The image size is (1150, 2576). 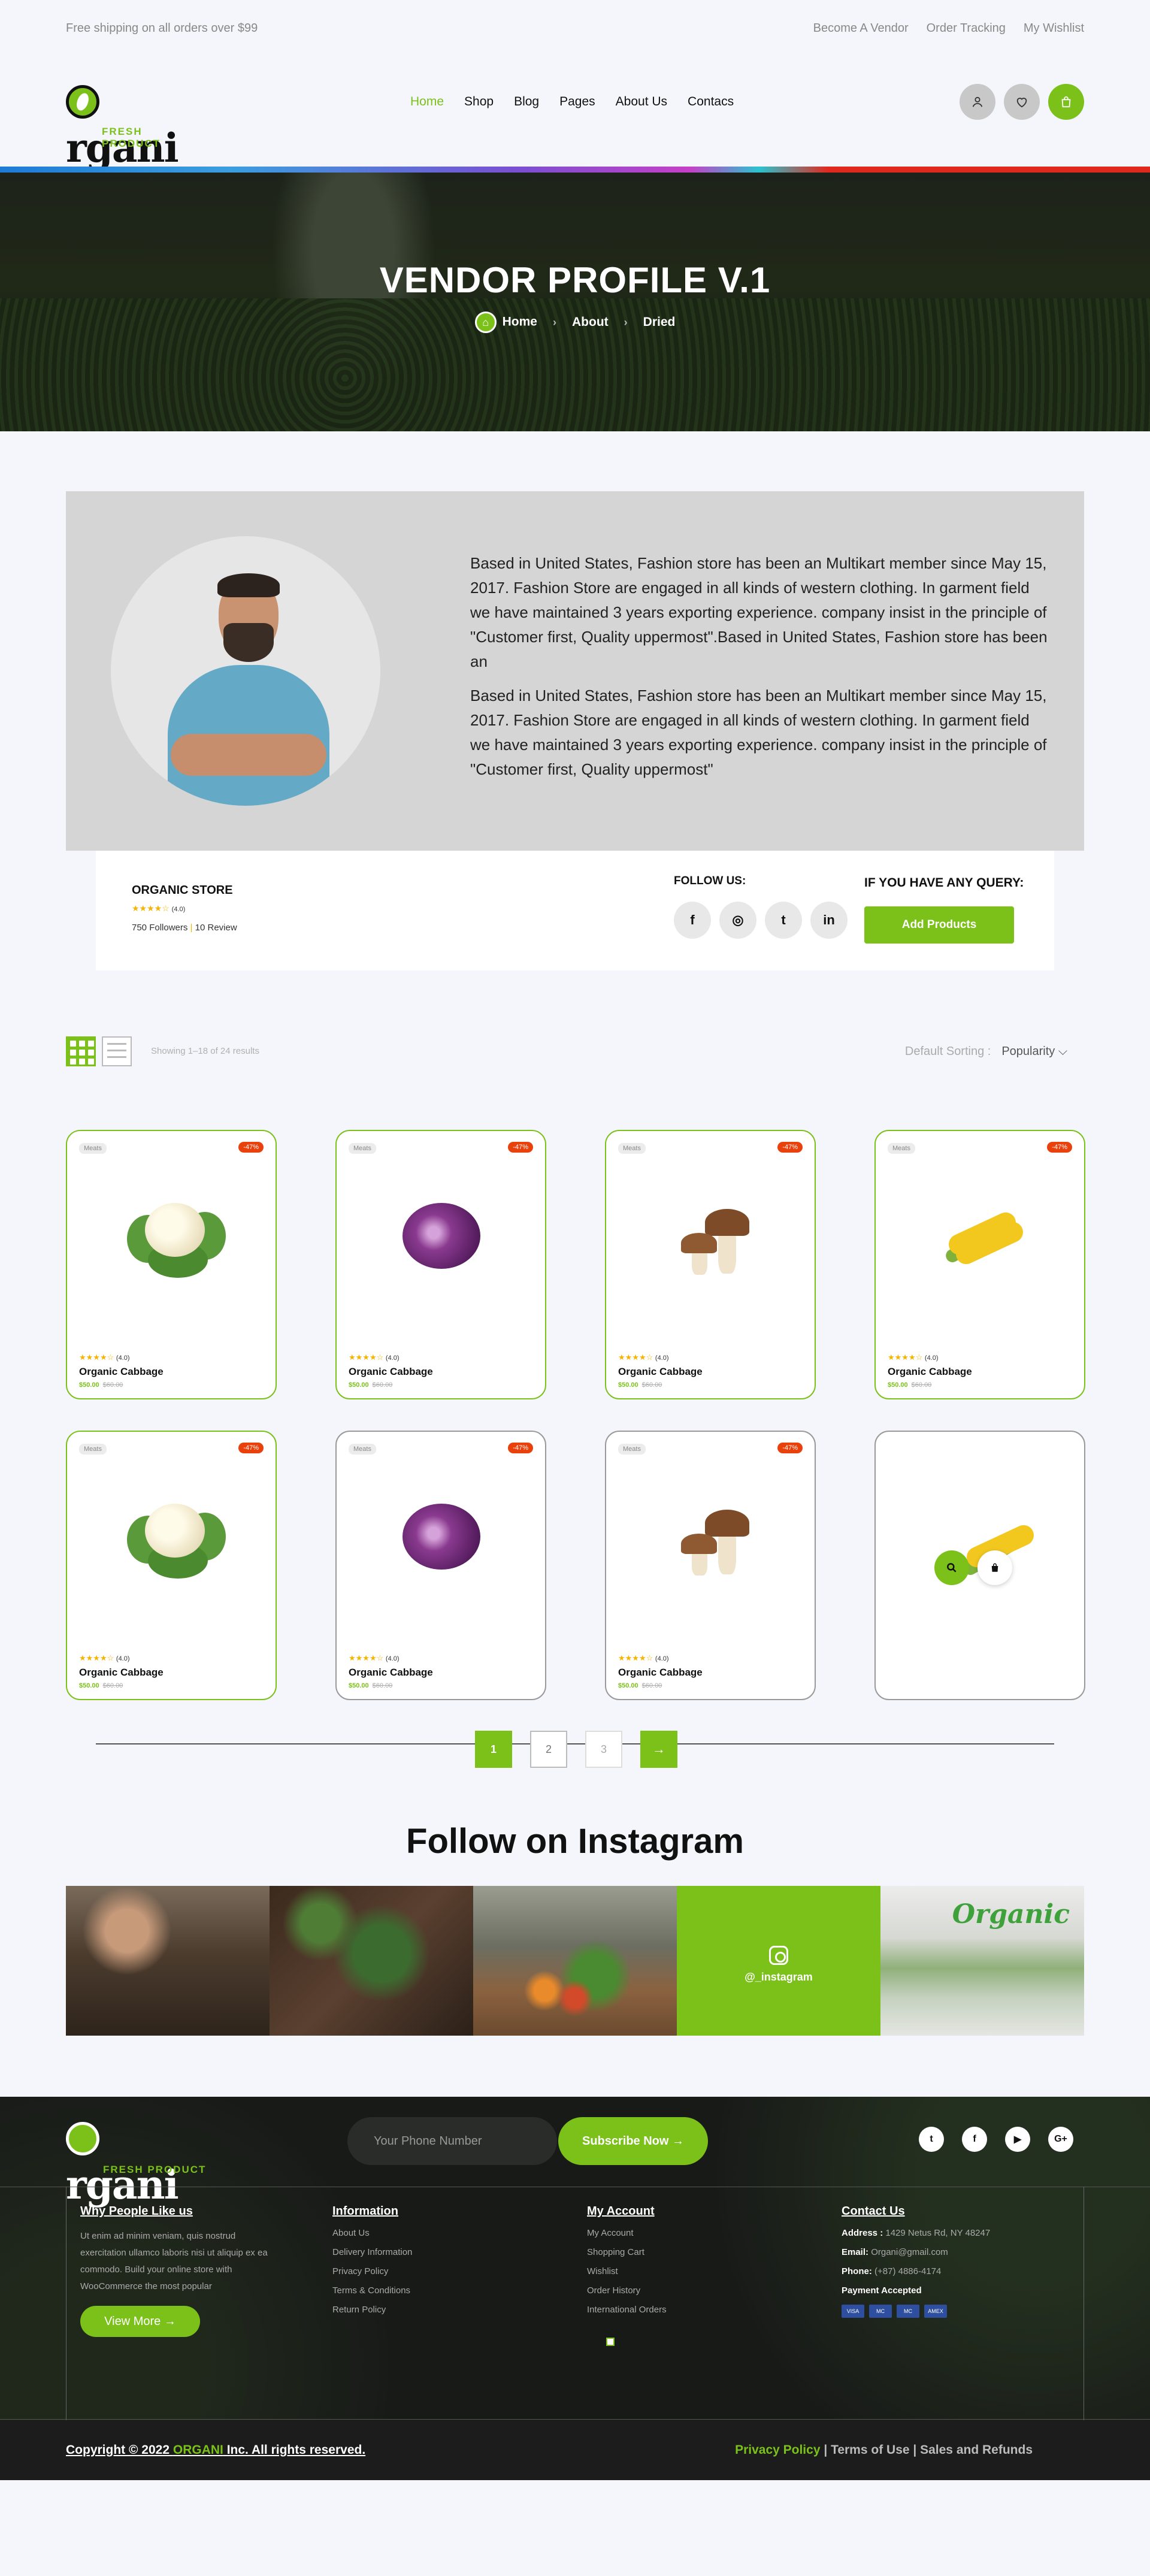 What do you see at coordinates (777, 2450) in the screenshot?
I see `privacy-policy-link: Privacy Policy` at bounding box center [777, 2450].